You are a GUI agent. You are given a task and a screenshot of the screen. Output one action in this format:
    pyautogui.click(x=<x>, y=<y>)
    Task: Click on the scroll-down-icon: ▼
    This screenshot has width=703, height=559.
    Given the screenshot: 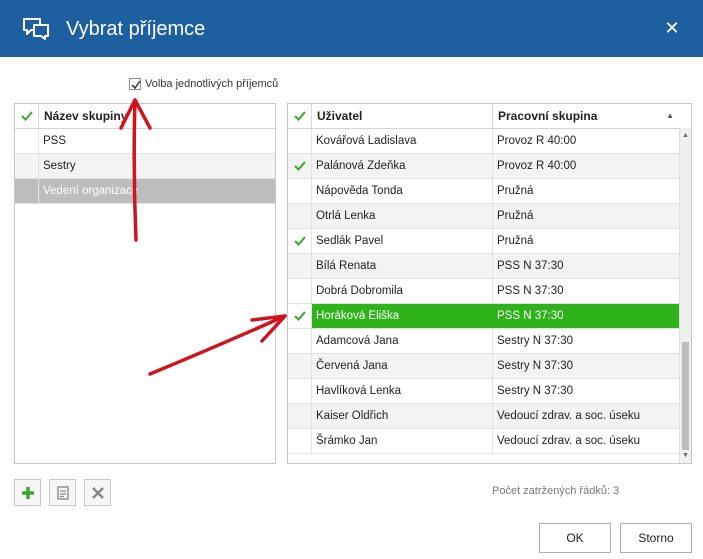 What is the action you would take?
    pyautogui.click(x=685, y=456)
    